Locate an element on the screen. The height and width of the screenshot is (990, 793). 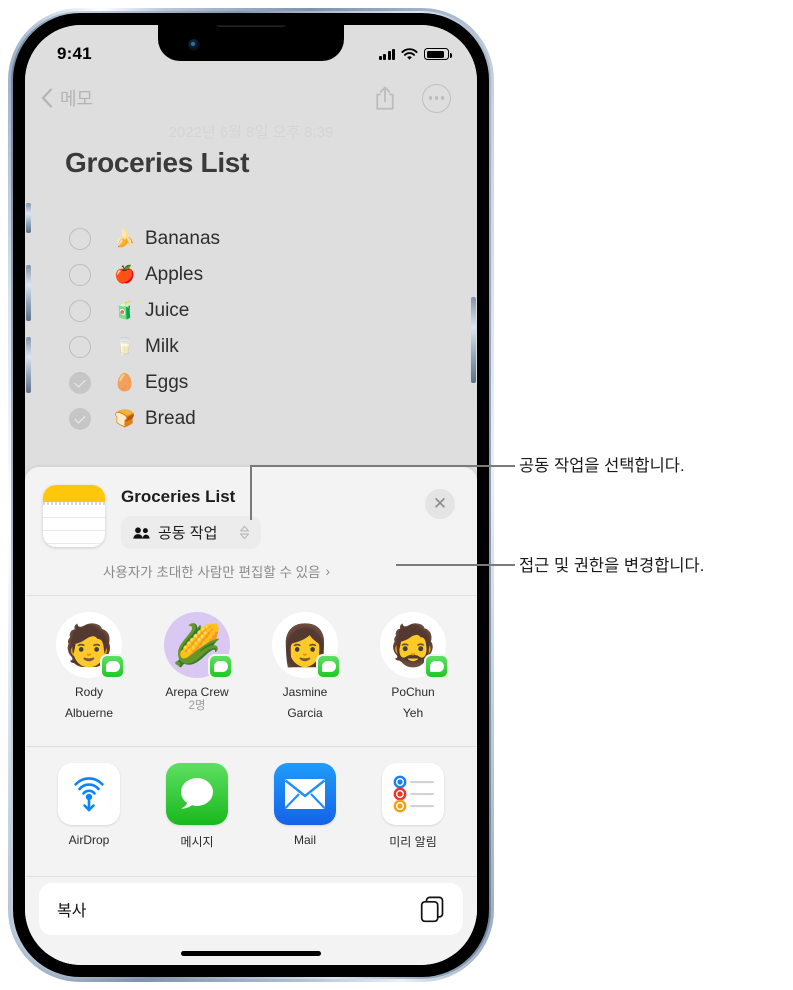
more-circle-icon is located at coordinates (436, 98).